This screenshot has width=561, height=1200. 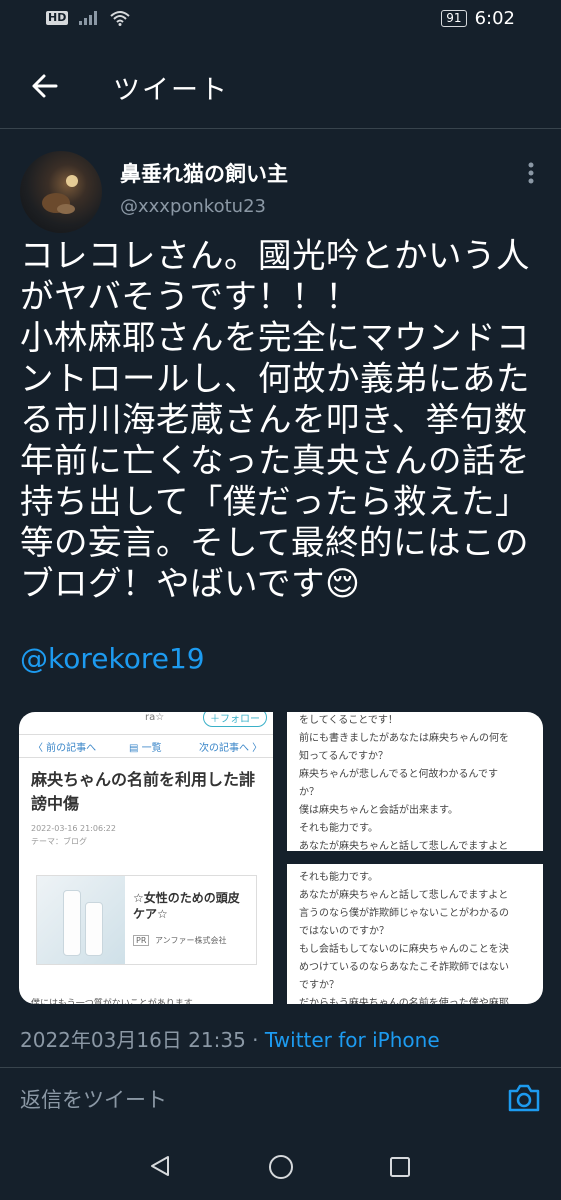 I want to click on more-vertical-icon, so click(x=531, y=173).